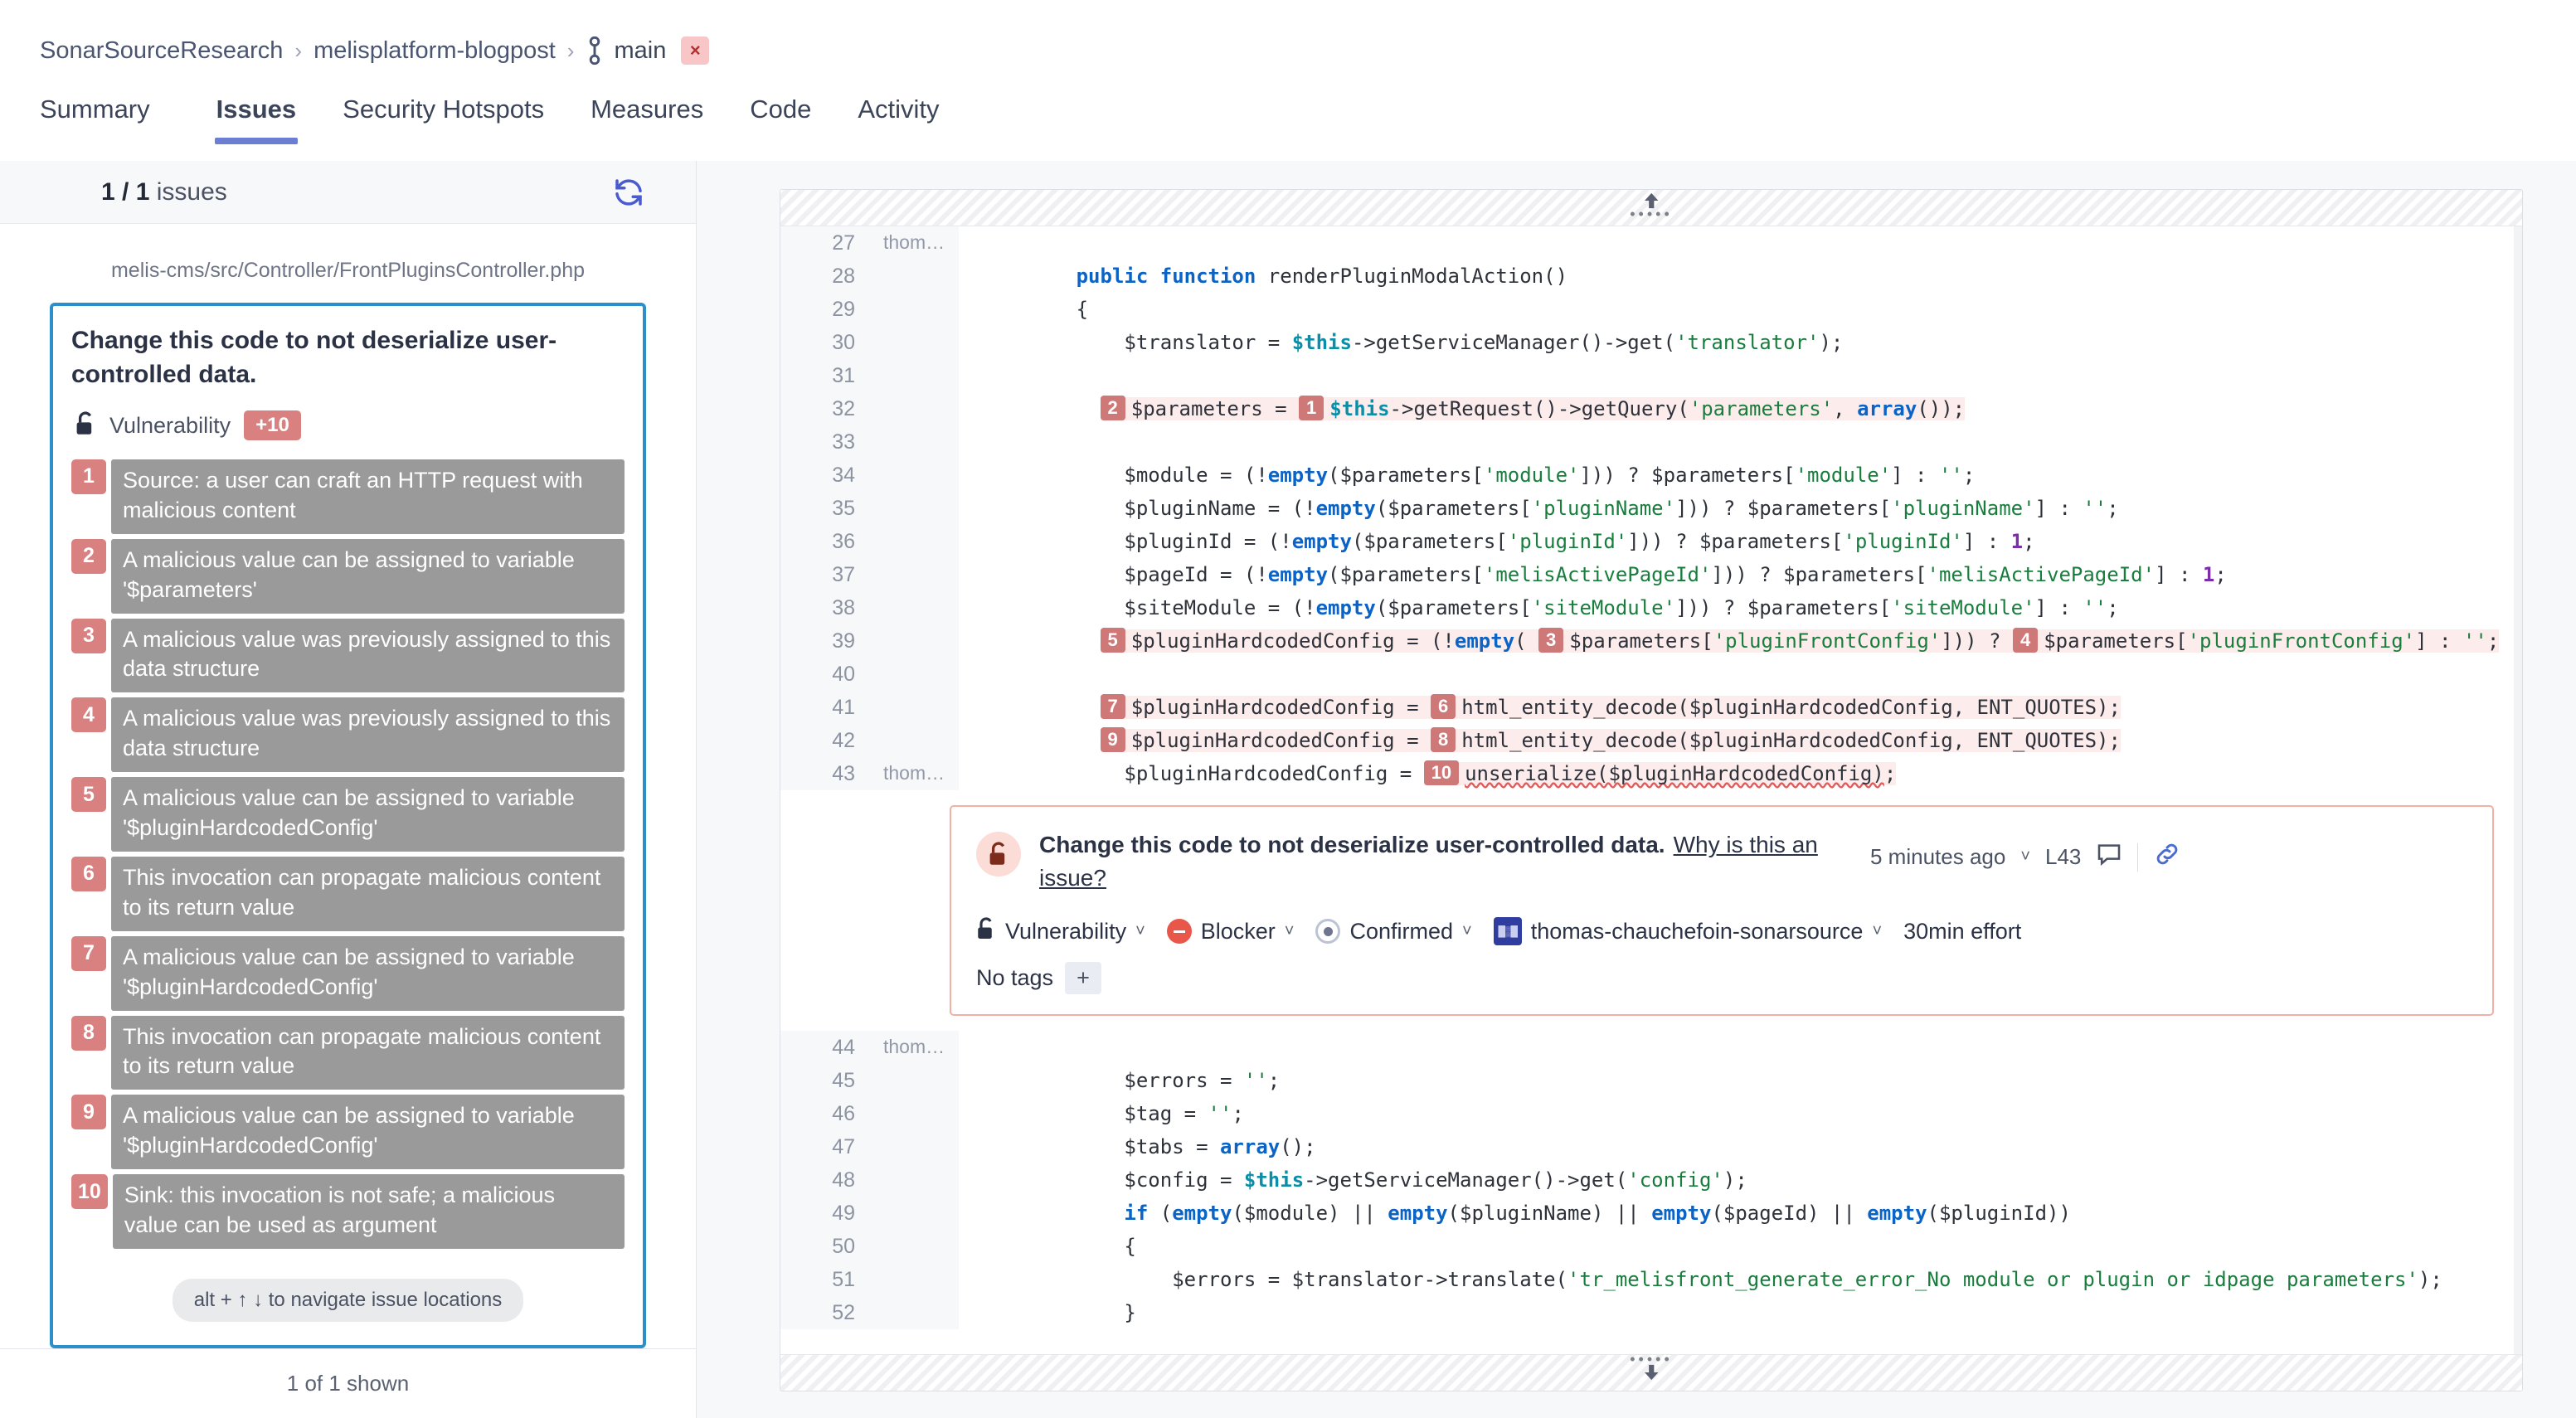 The height and width of the screenshot is (1418, 2576). What do you see at coordinates (1551, 640) in the screenshot?
I see `flow-marker-3: 3` at bounding box center [1551, 640].